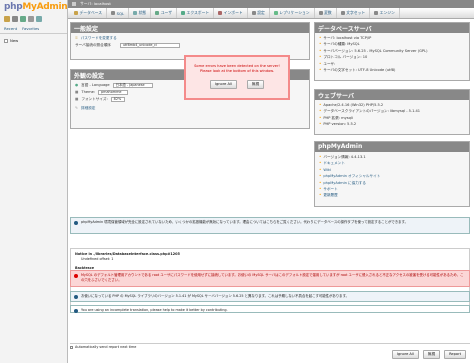 The image size is (474, 363). Describe the element at coordinates (39, 19) in the screenshot. I see `reload-icon` at that location.